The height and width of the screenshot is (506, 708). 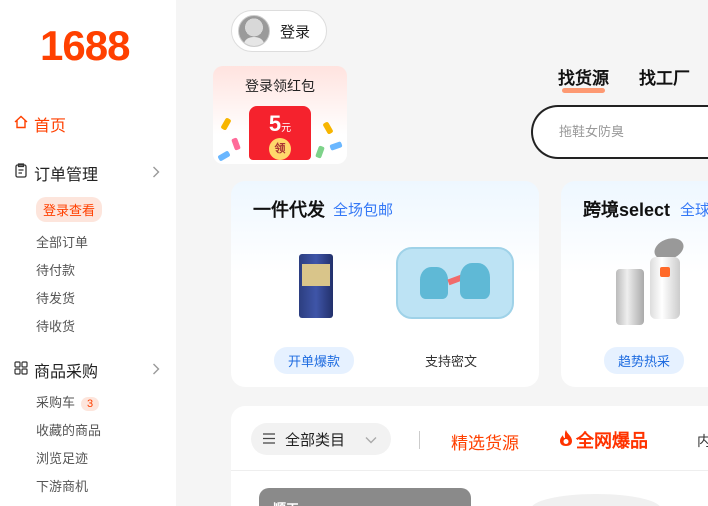 I want to click on sidebar-item-cart: 采购车 3, so click(x=68, y=401).